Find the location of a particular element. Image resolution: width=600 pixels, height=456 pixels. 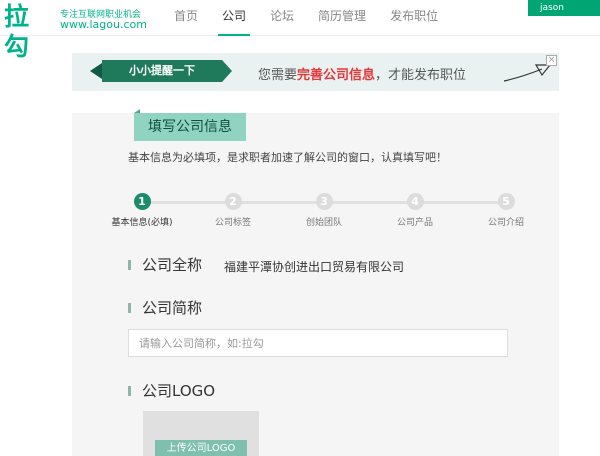

step-label: 公司介绍 is located at coordinates (505, 223).